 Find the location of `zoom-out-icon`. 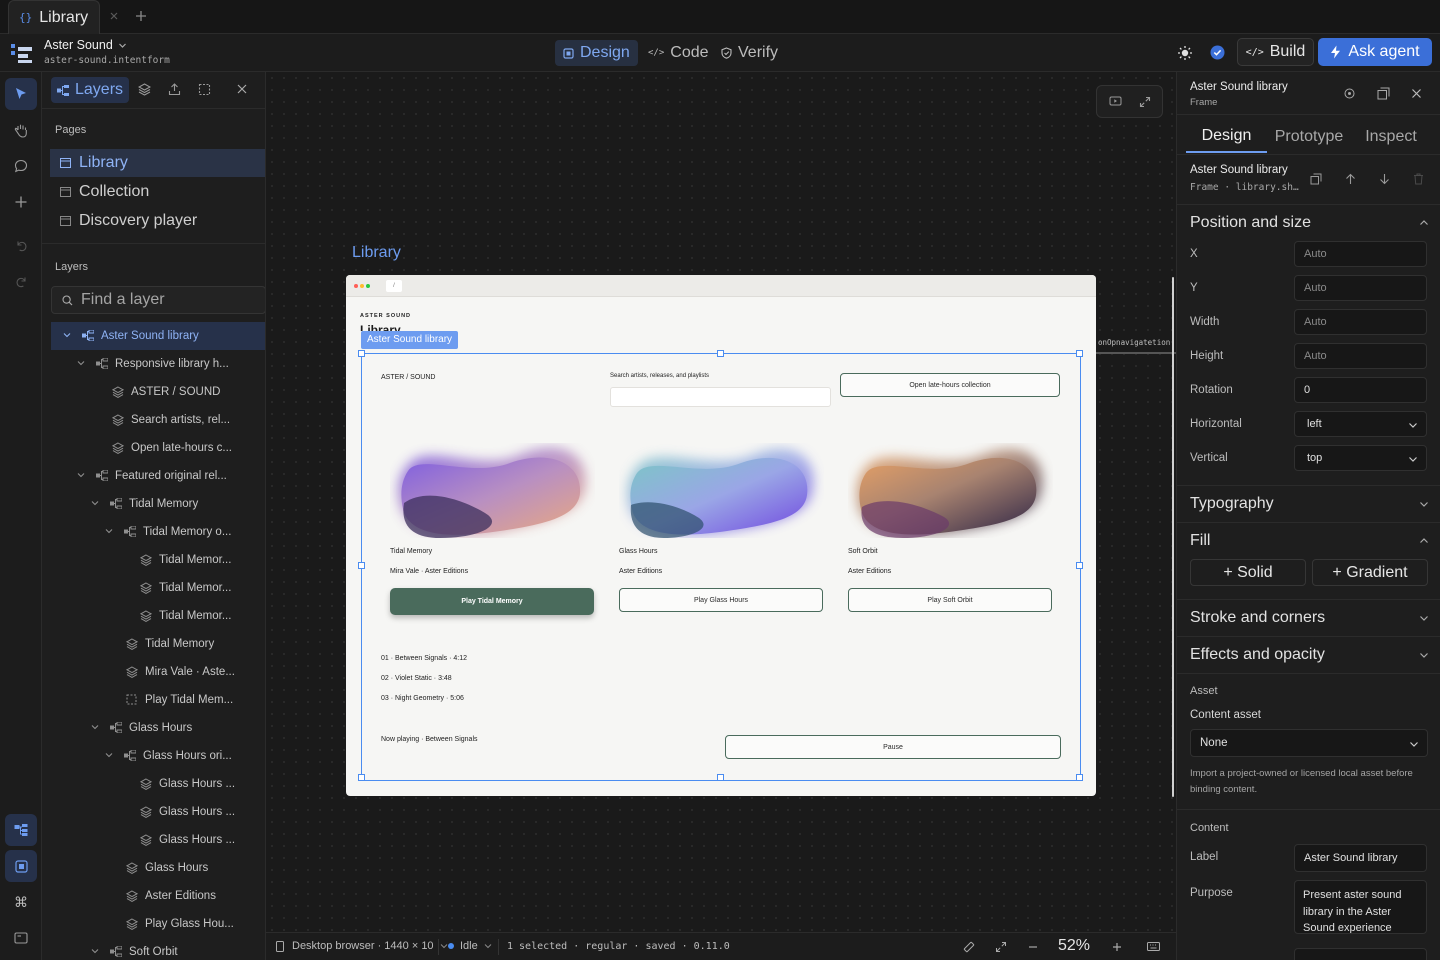

zoom-out-icon is located at coordinates (1033, 947).